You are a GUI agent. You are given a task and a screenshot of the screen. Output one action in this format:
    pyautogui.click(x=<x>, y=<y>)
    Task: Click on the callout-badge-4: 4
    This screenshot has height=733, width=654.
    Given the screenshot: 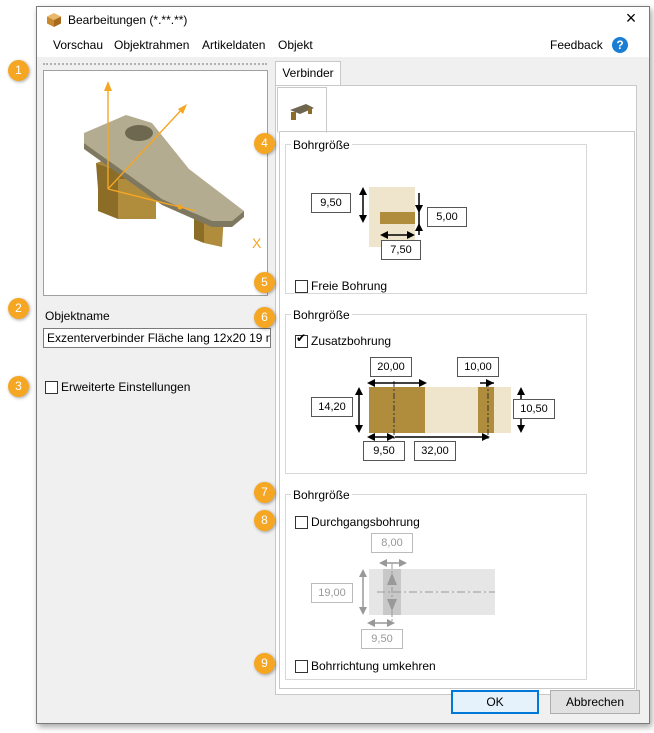 What is the action you would take?
    pyautogui.click(x=264, y=143)
    